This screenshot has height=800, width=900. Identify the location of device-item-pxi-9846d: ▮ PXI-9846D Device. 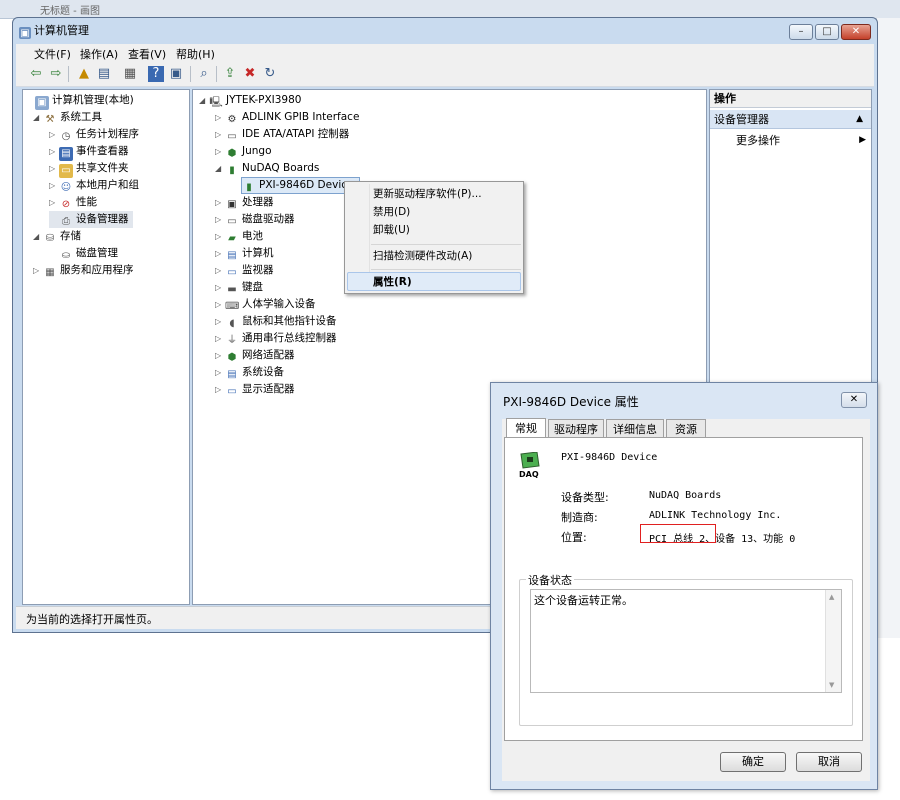
(301, 185).